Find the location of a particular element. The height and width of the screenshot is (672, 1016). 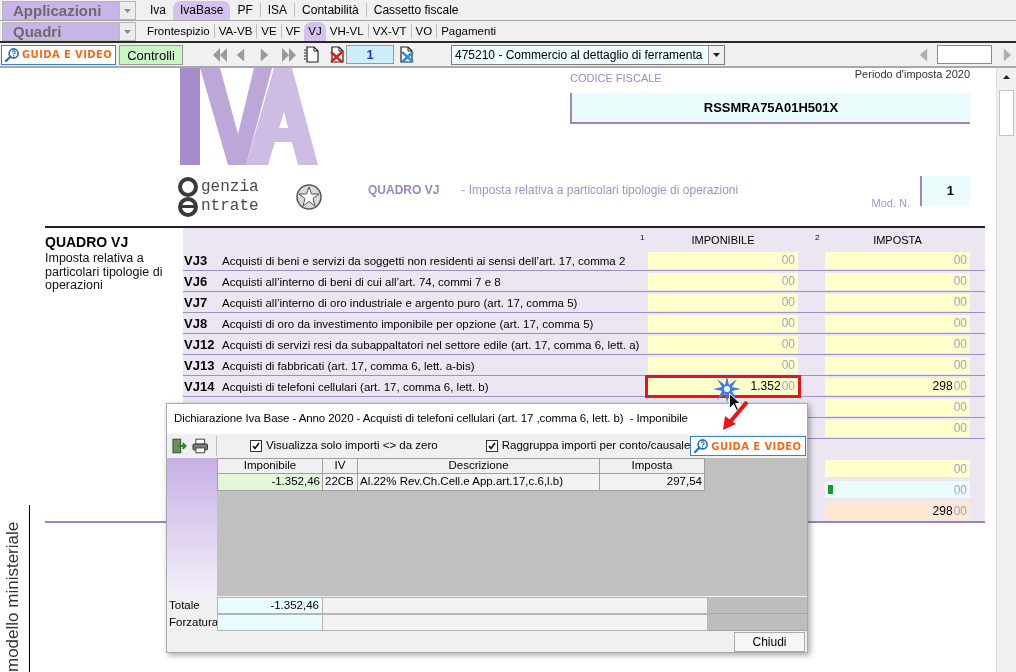

period-label: Periodo d'imposta 2020 is located at coordinates (912, 74).